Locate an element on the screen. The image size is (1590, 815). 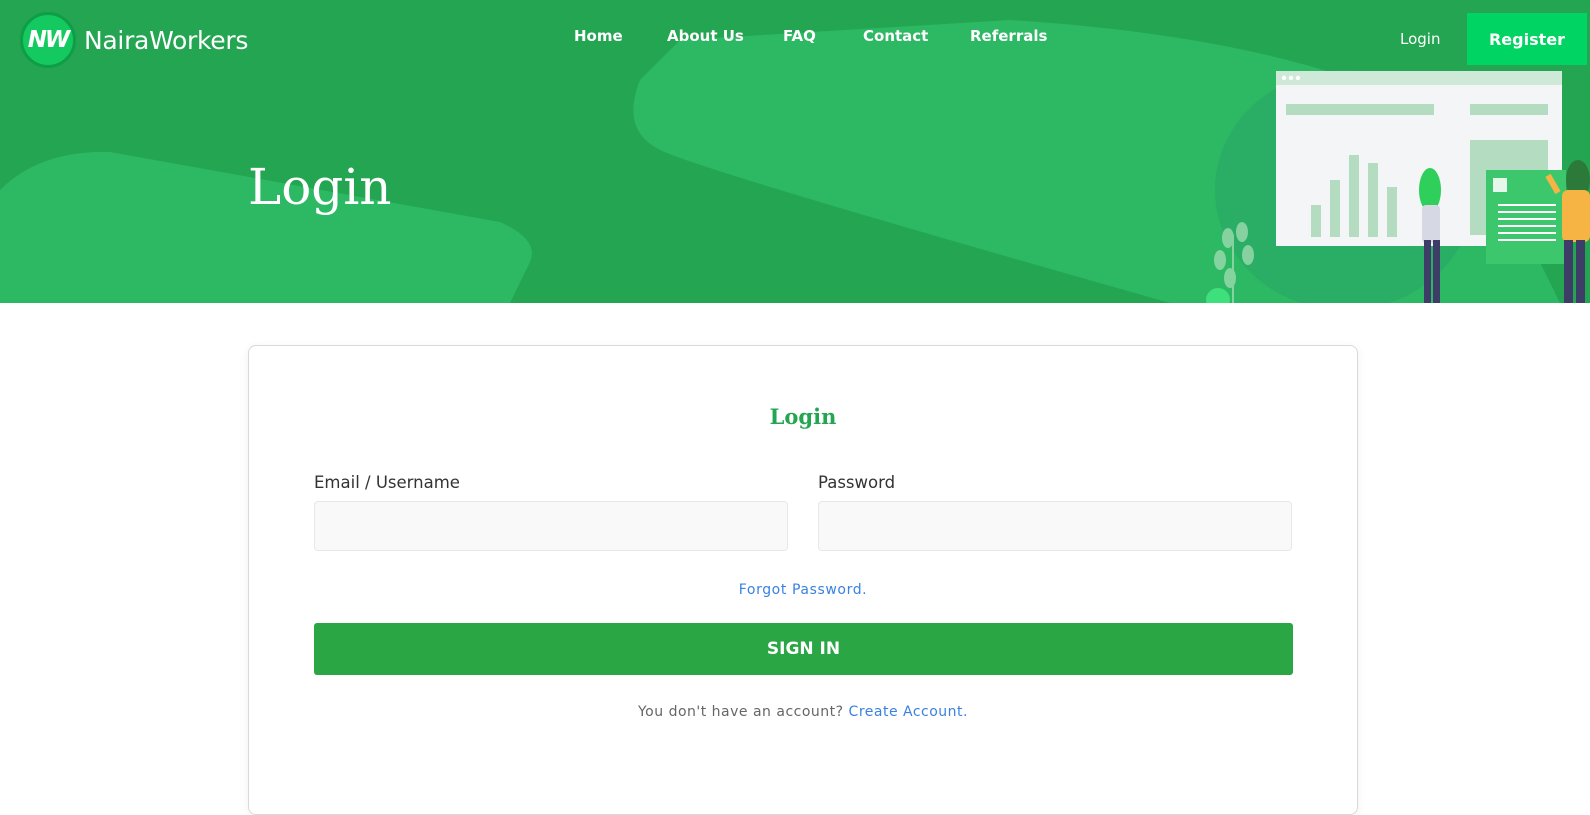
nav-login-link: Login is located at coordinates (1420, 39).